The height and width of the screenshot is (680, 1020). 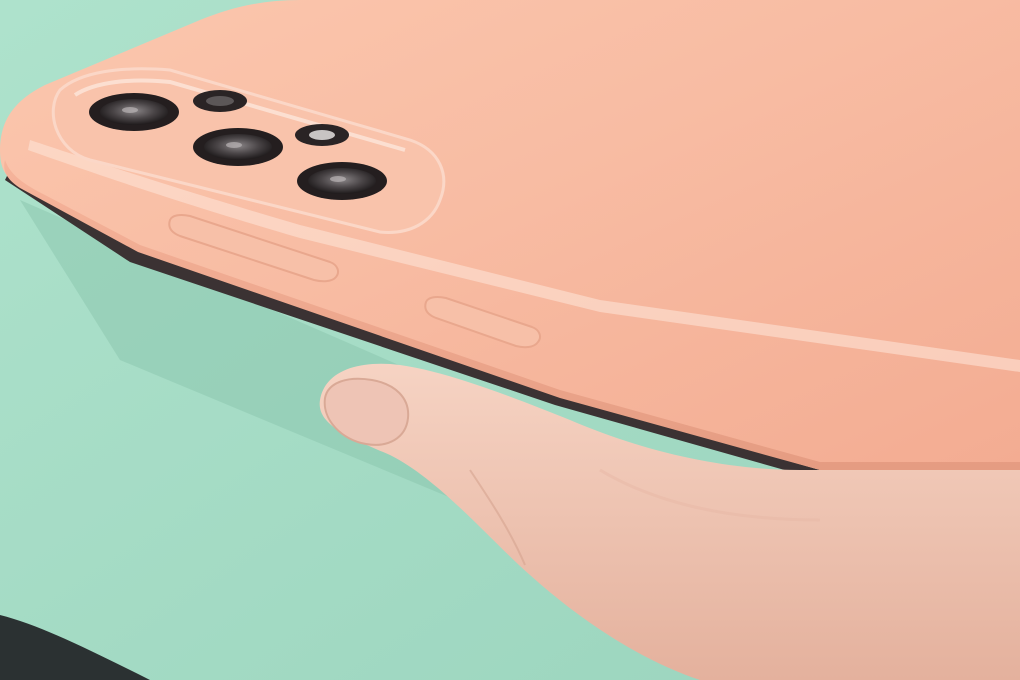 I want to click on depth-lens-glass, so click(x=220, y=101).